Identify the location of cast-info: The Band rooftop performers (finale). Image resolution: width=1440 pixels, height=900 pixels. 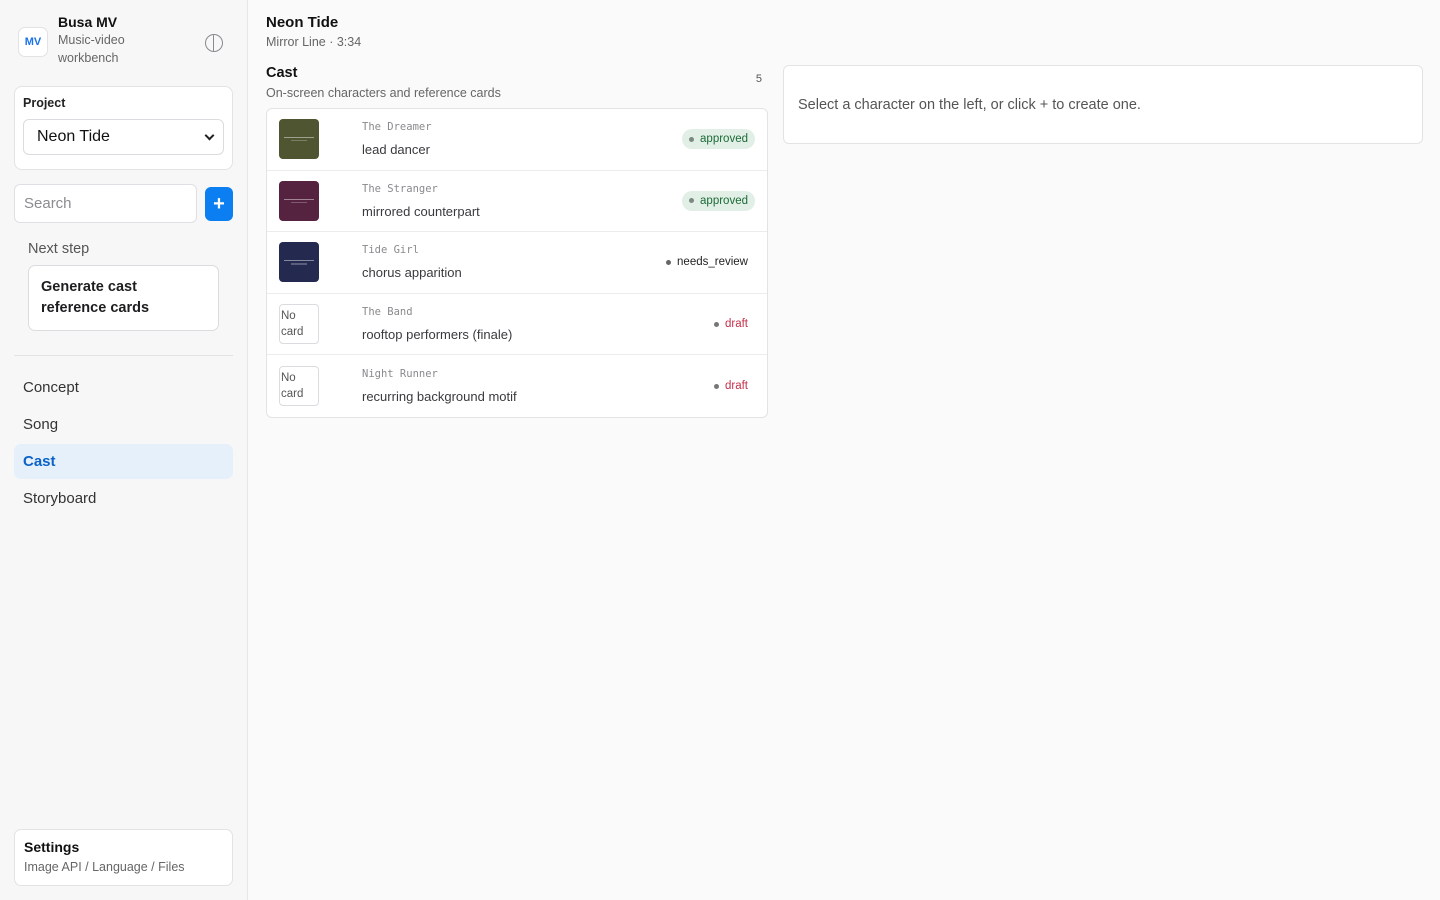
(437, 324).